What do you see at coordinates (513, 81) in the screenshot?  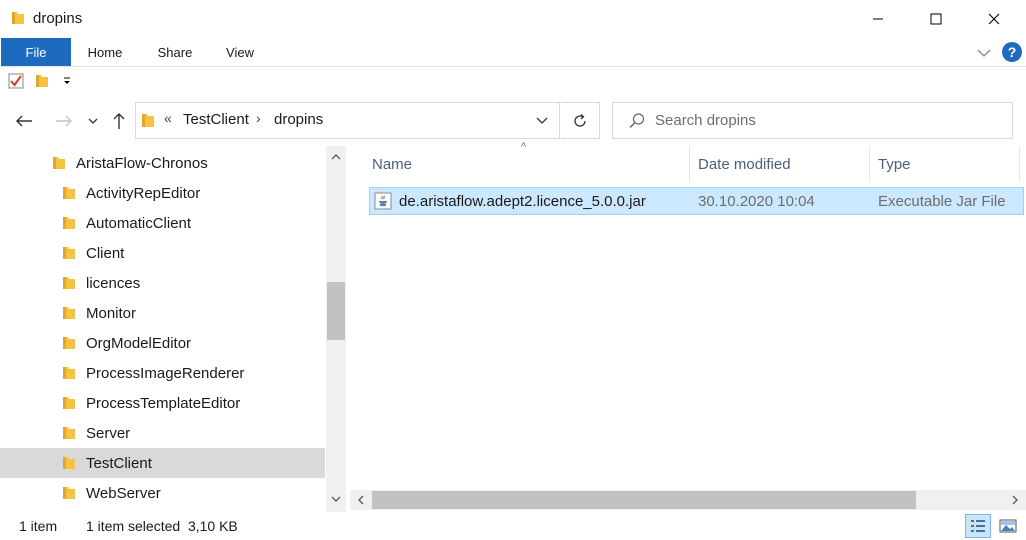 I see `quick-access-toolbar` at bounding box center [513, 81].